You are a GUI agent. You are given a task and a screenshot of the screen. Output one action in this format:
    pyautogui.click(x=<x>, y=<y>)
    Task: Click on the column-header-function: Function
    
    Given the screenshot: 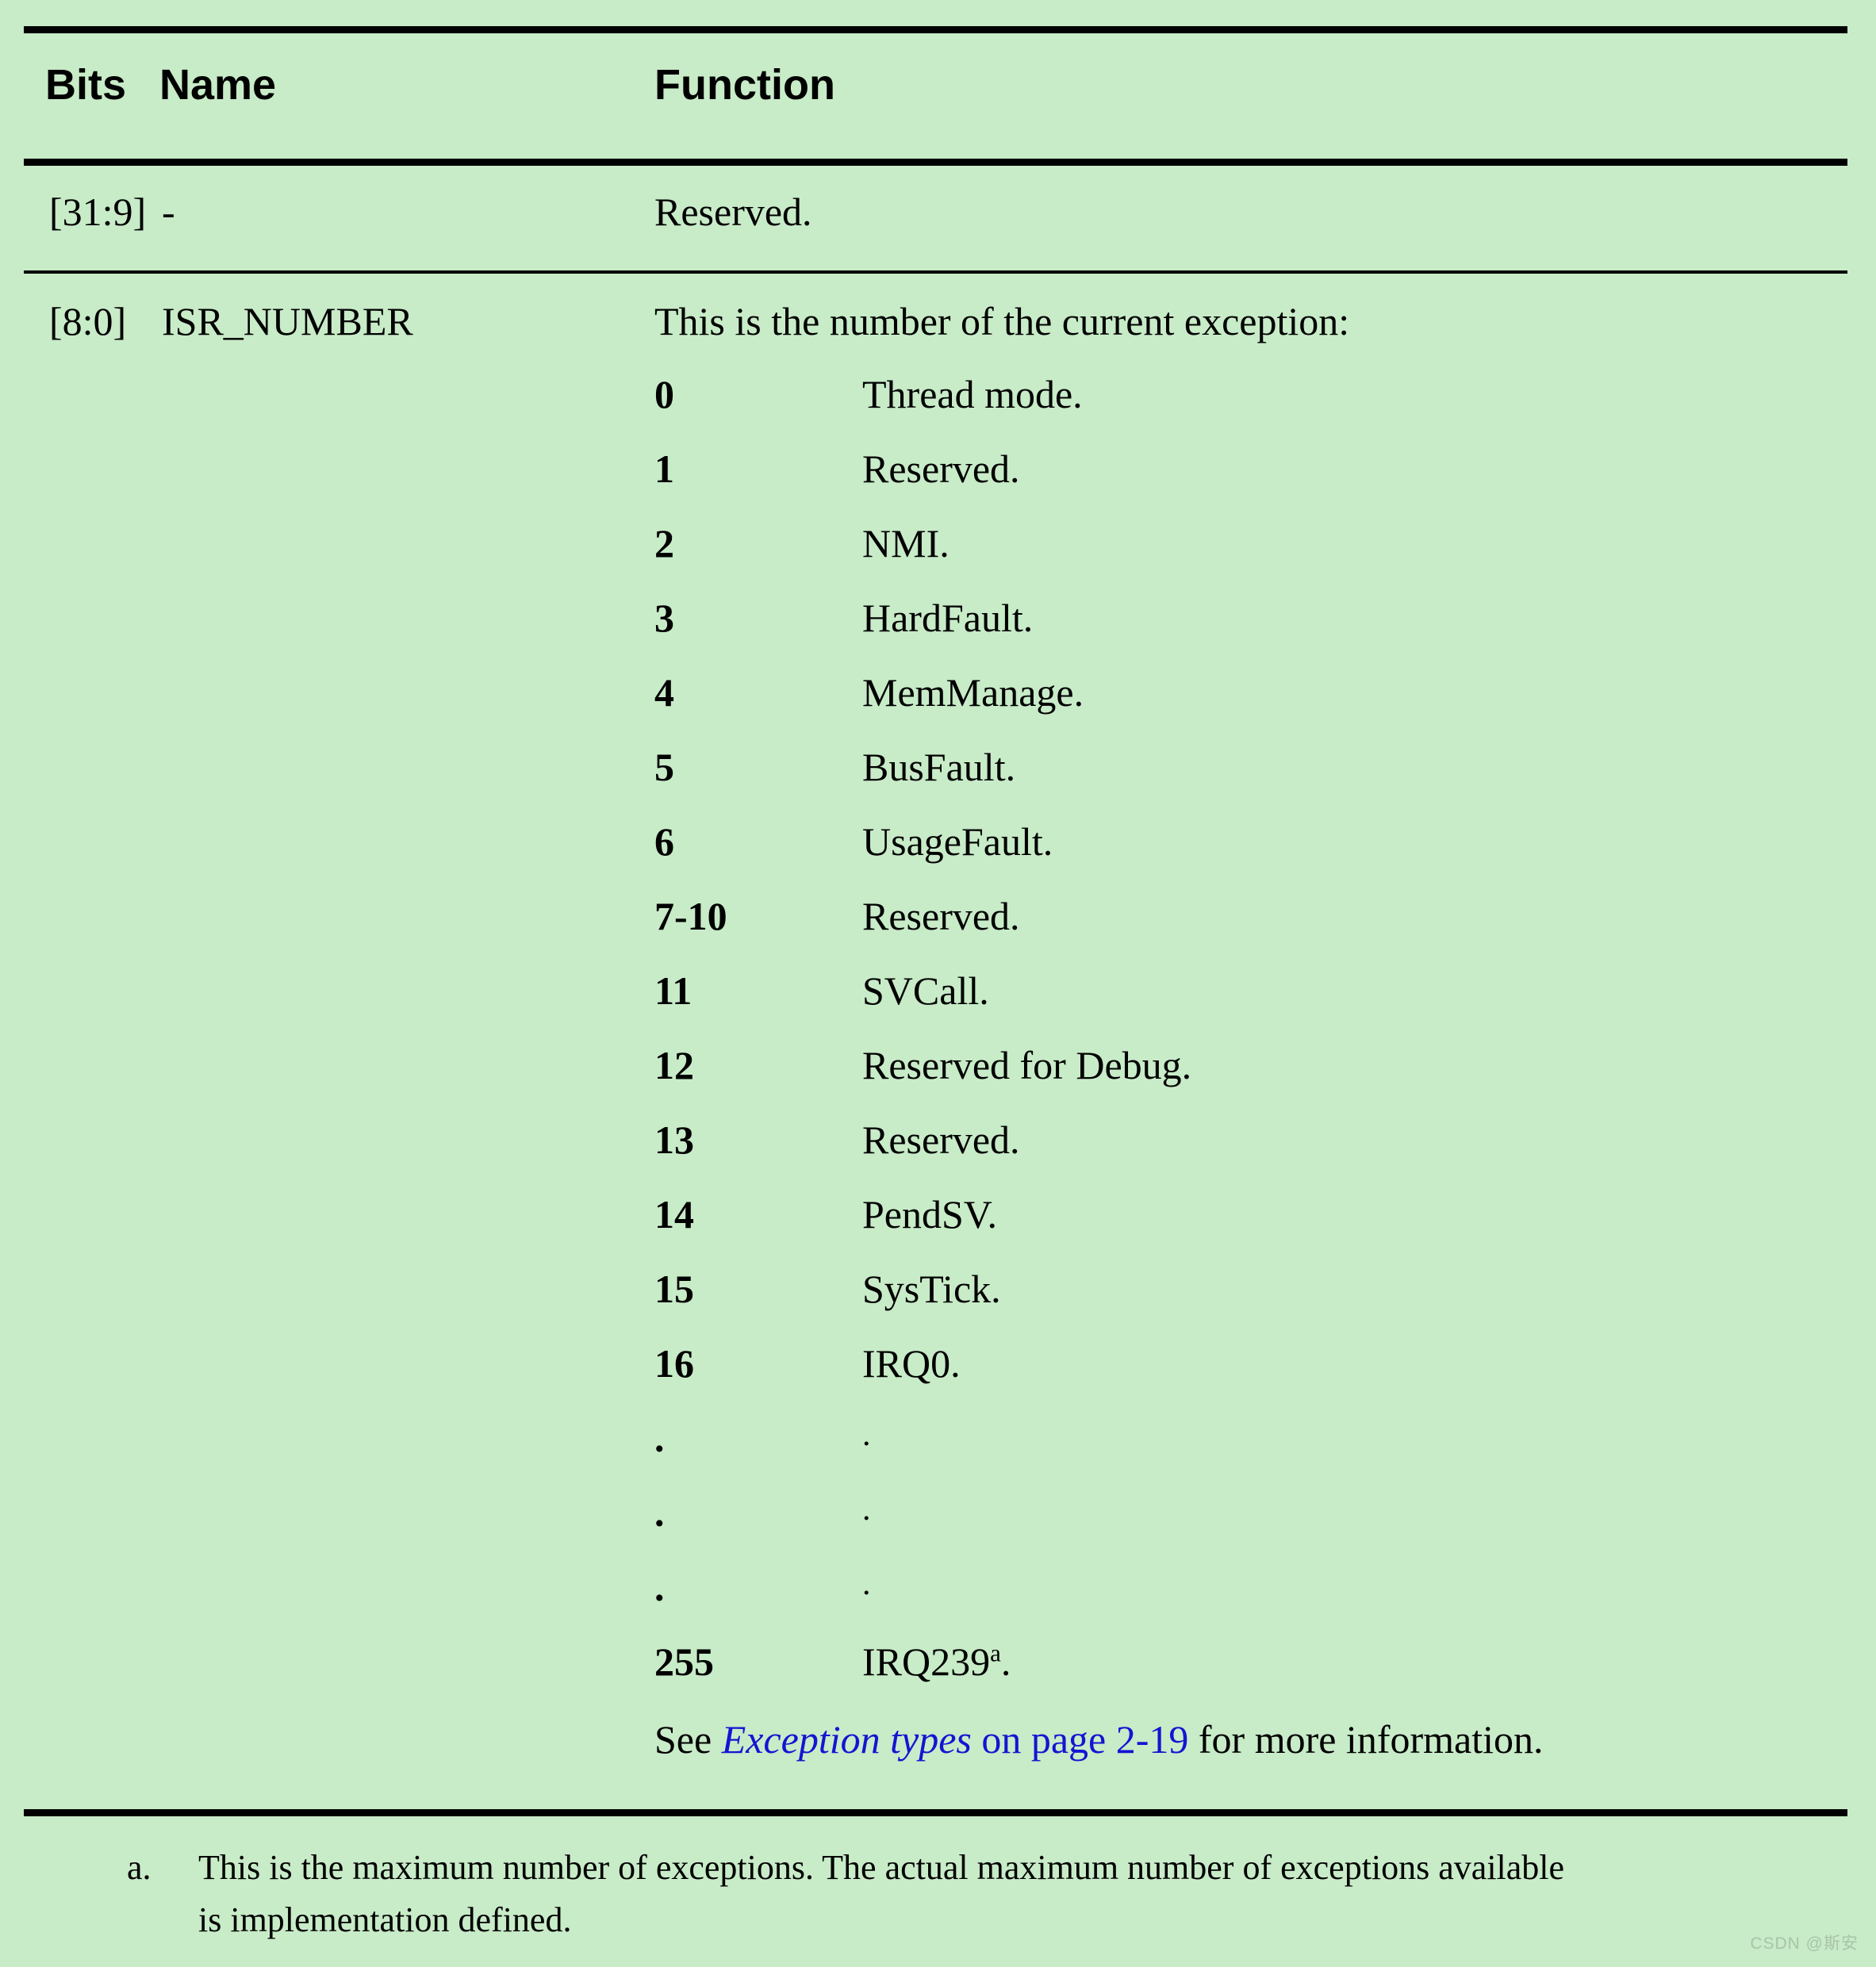 What is the action you would take?
    pyautogui.click(x=744, y=85)
    